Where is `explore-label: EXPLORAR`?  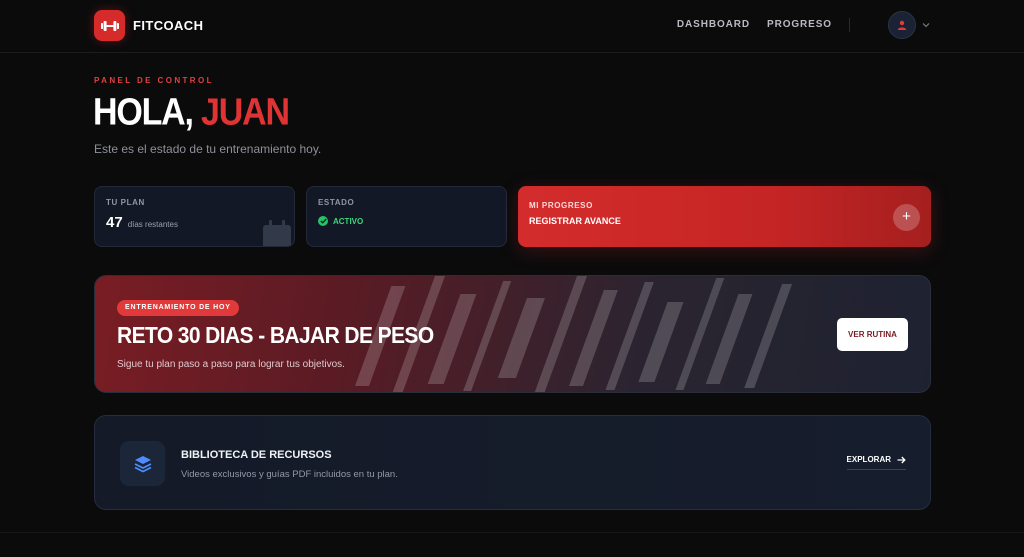 explore-label: EXPLORAR is located at coordinates (868, 459).